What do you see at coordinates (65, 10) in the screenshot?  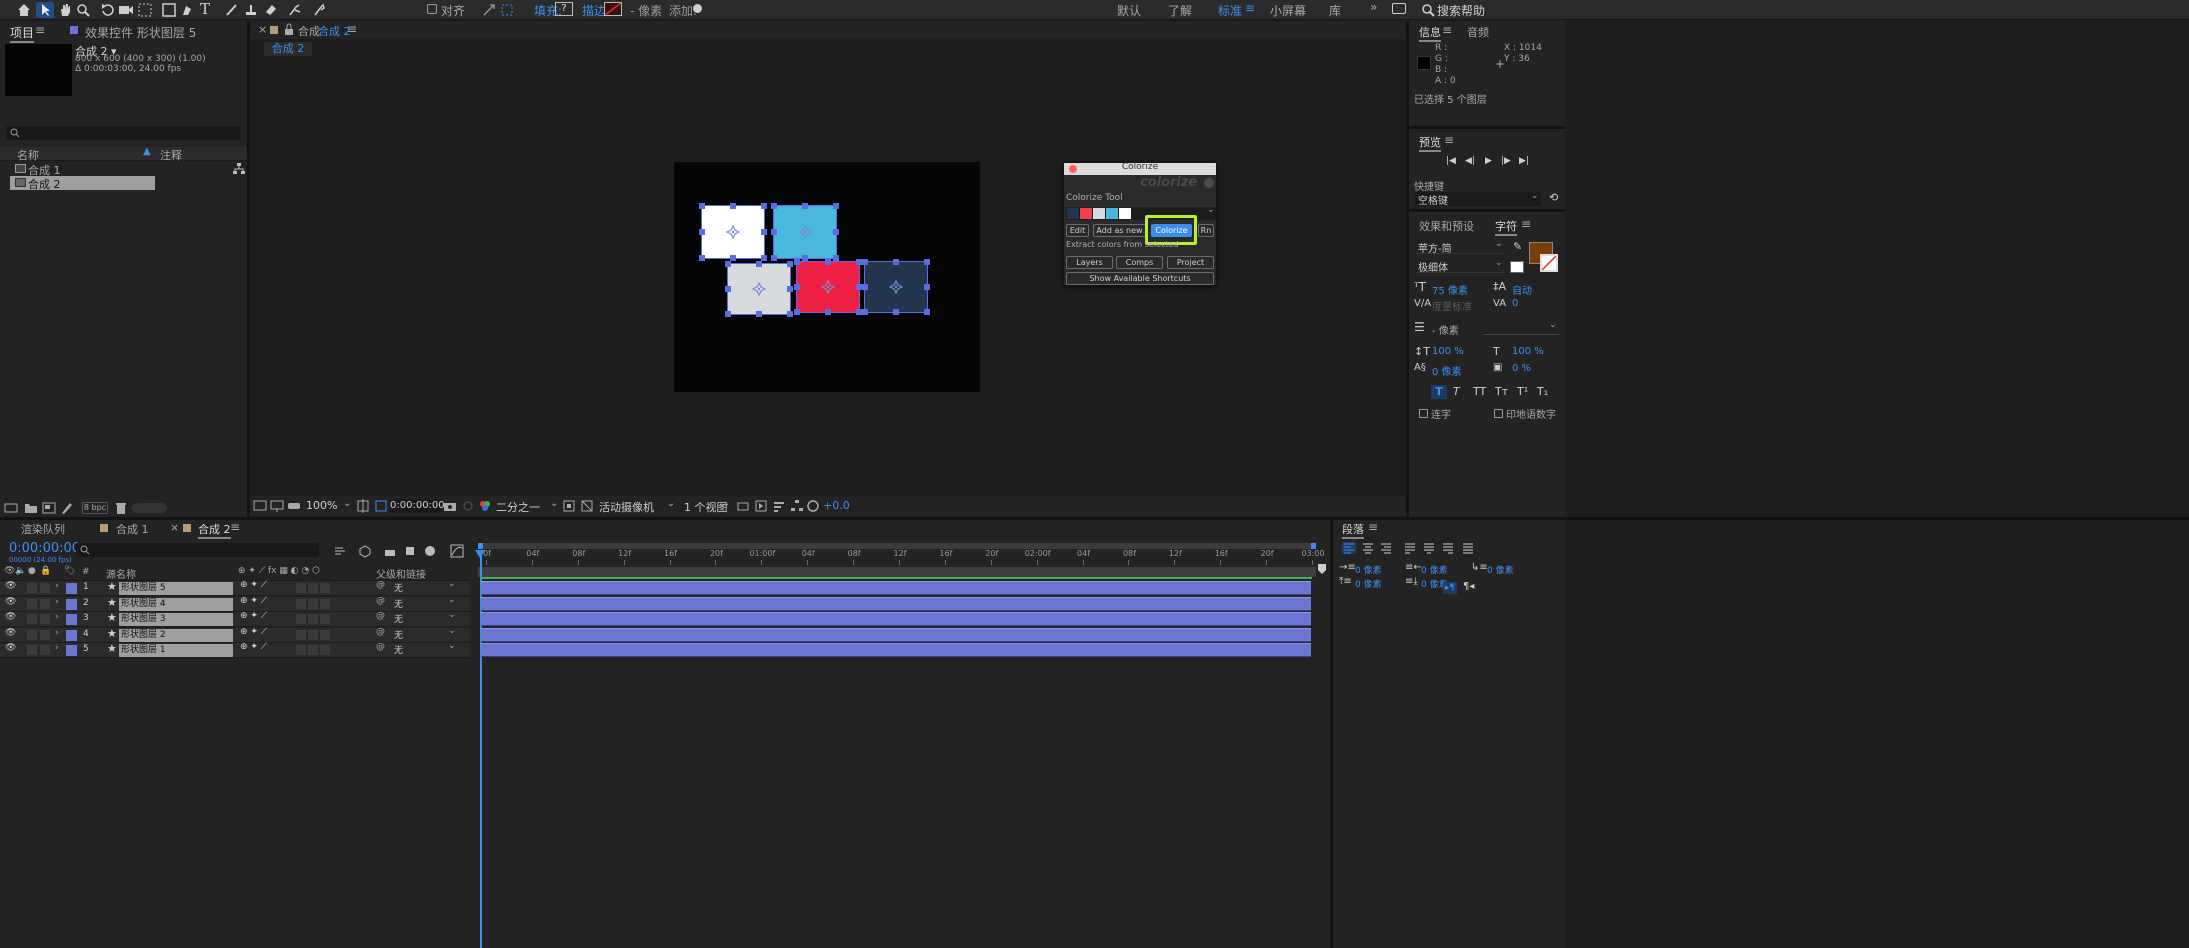 I see `hand-tool-icon` at bounding box center [65, 10].